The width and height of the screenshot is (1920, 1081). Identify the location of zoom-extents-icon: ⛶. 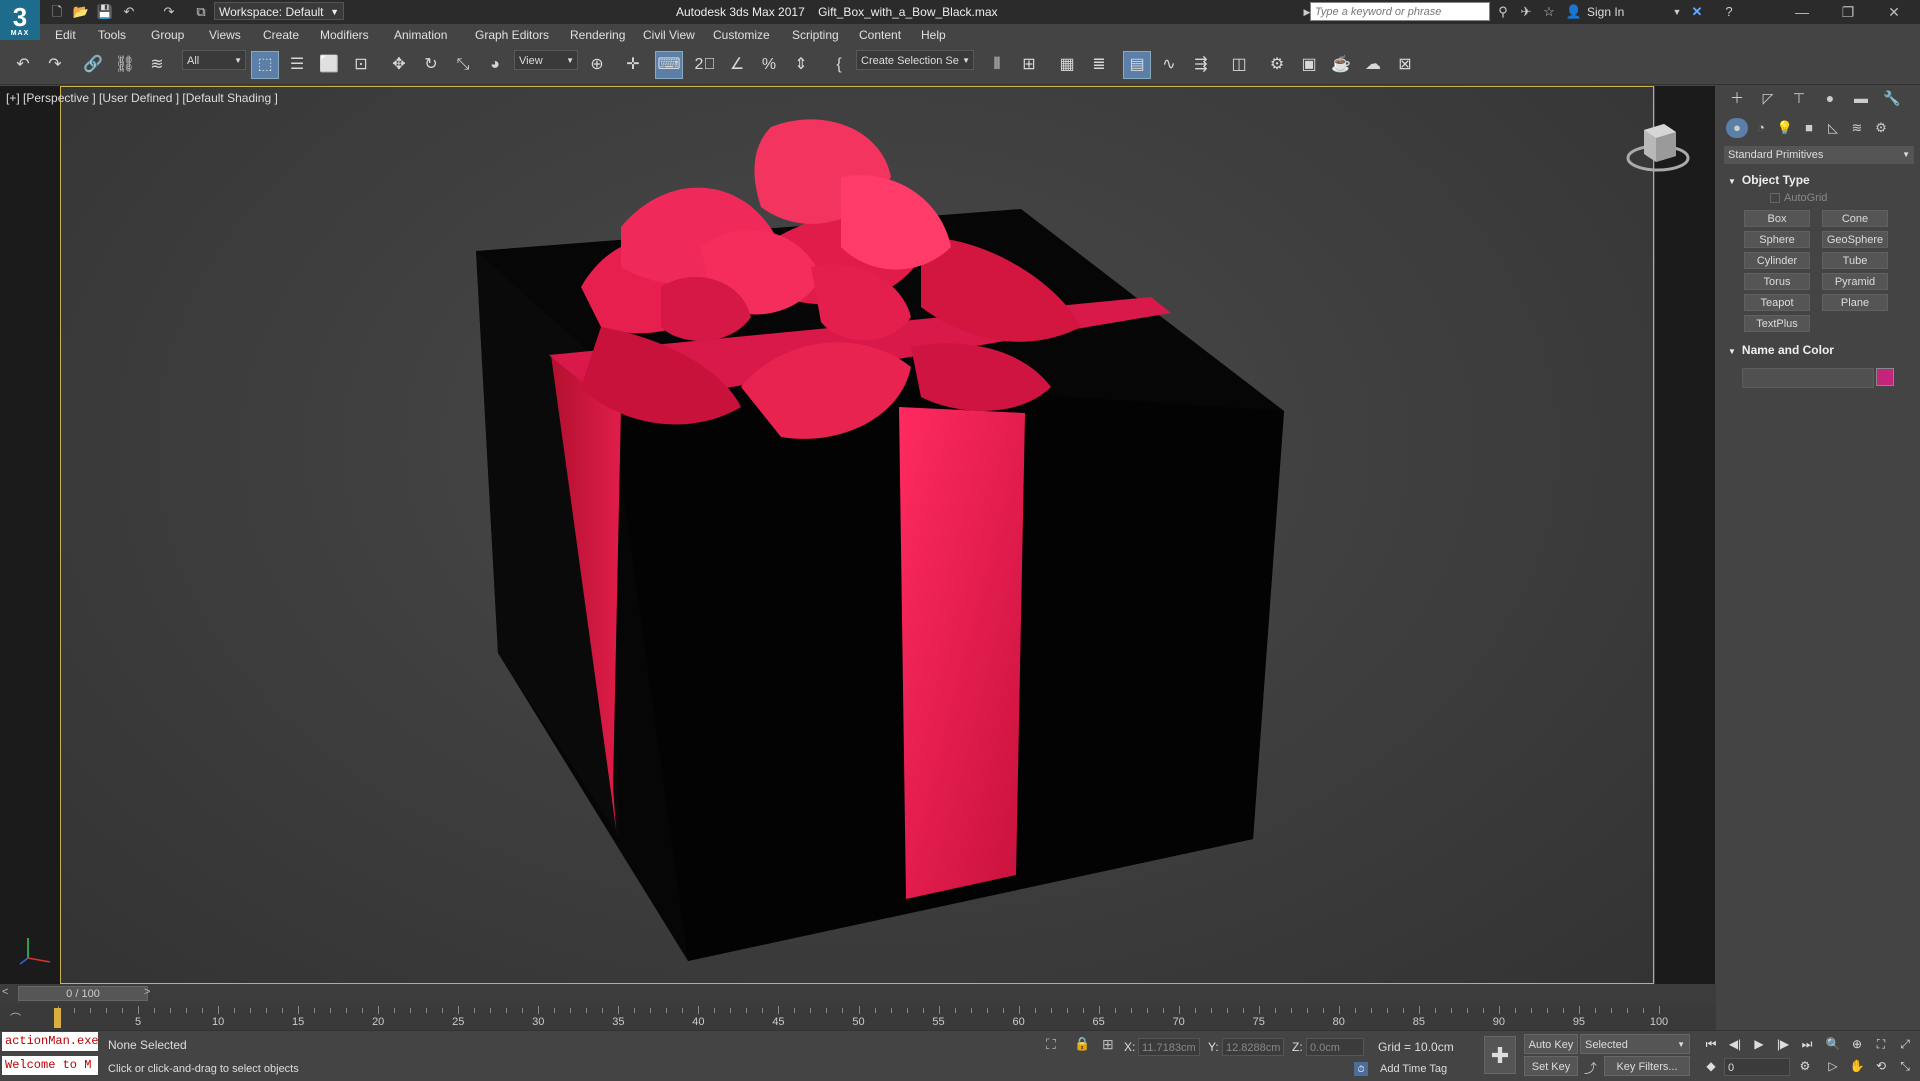
(1881, 1044).